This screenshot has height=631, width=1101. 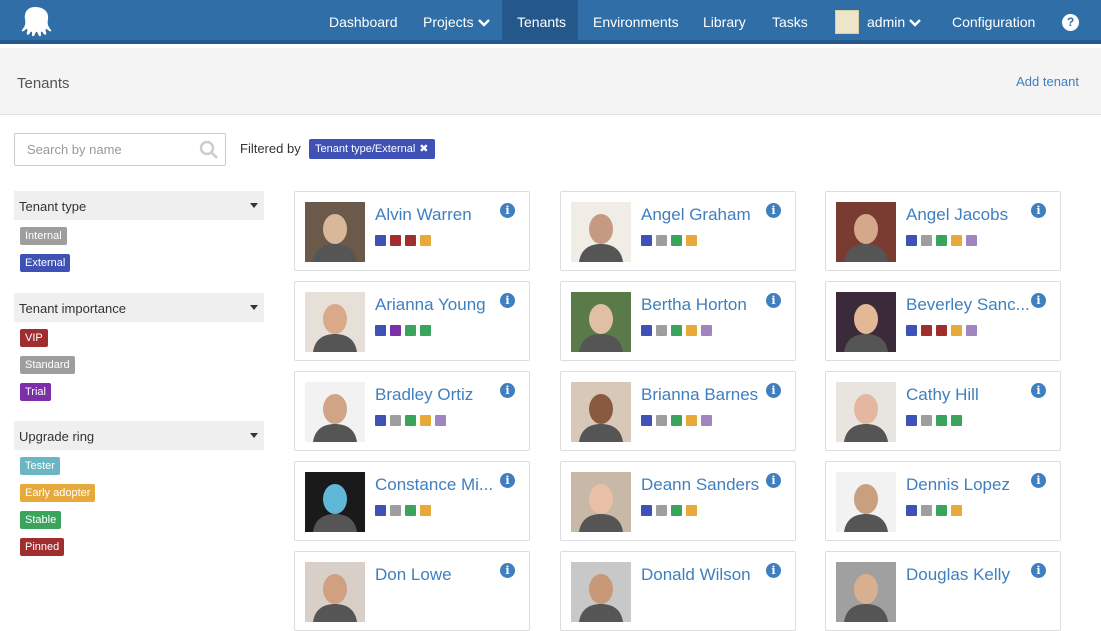 What do you see at coordinates (847, 22) in the screenshot?
I see `user-avatar` at bounding box center [847, 22].